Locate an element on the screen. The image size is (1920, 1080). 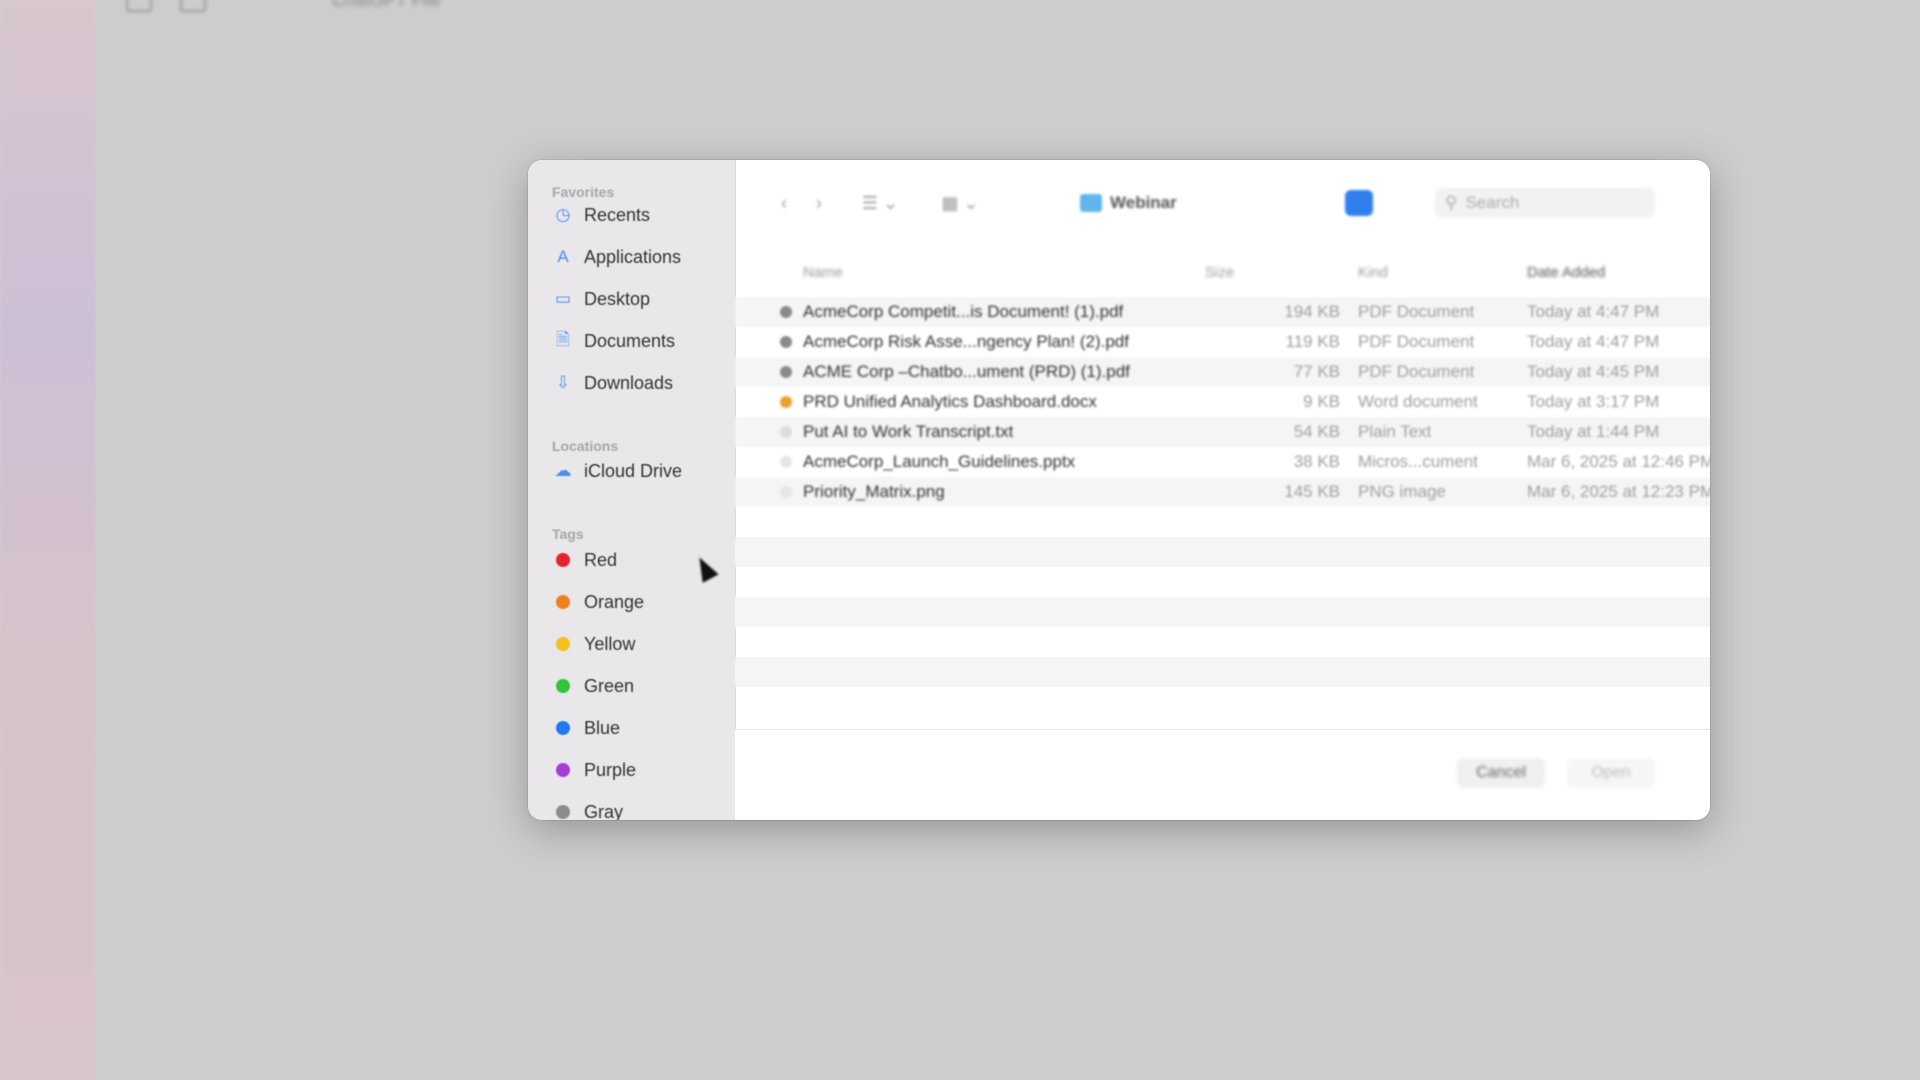
sidebar-tag-blue: Blue is located at coordinates (639, 728).